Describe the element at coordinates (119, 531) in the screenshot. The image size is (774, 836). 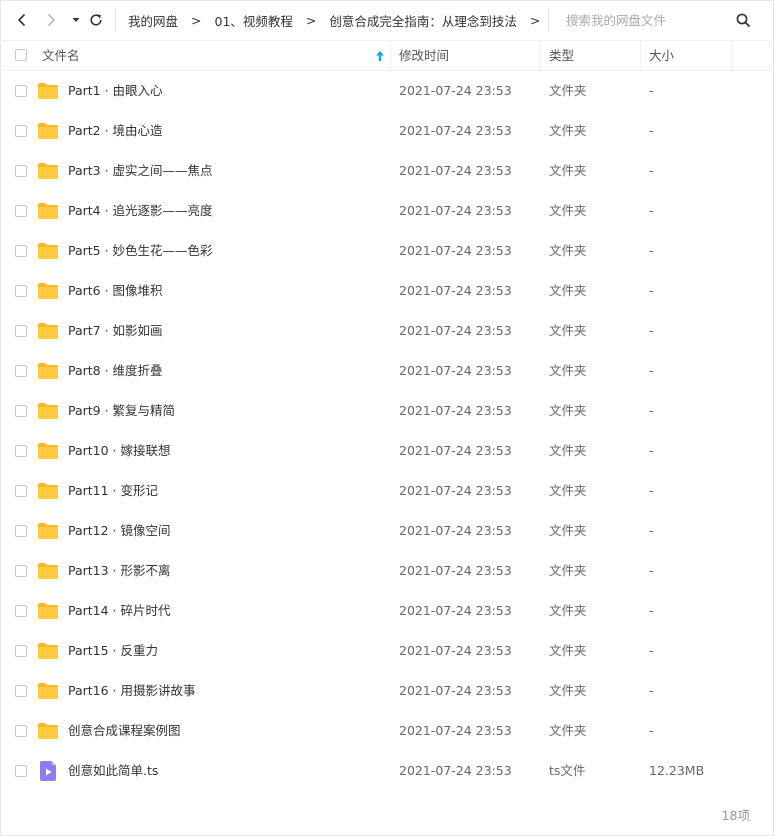
I see `file-name: Part12 · 镜像空间` at that location.